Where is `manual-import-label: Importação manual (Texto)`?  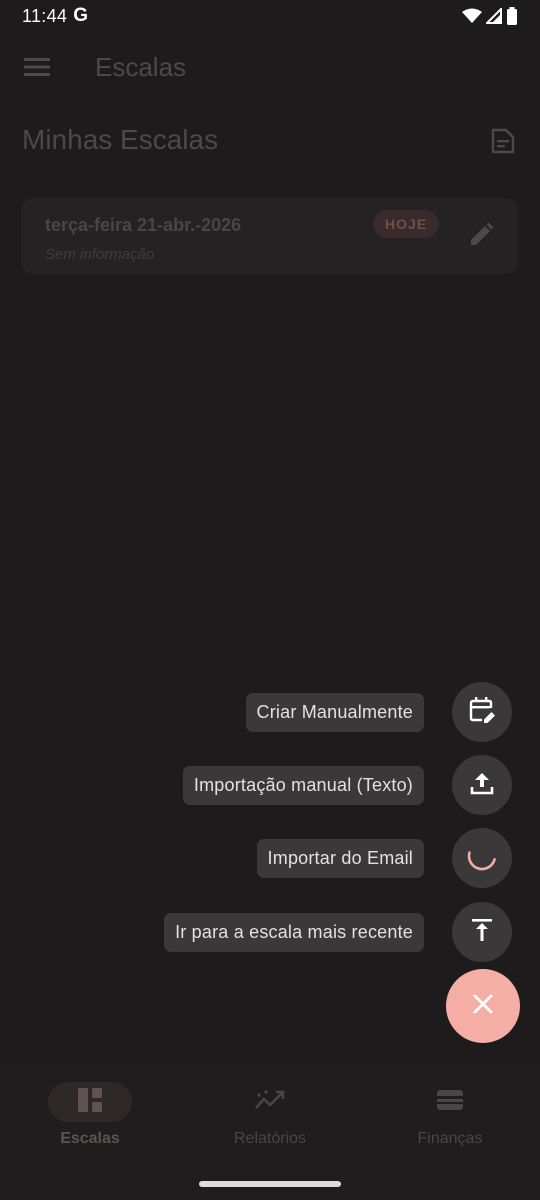 manual-import-label: Importação manual (Texto) is located at coordinates (303, 785).